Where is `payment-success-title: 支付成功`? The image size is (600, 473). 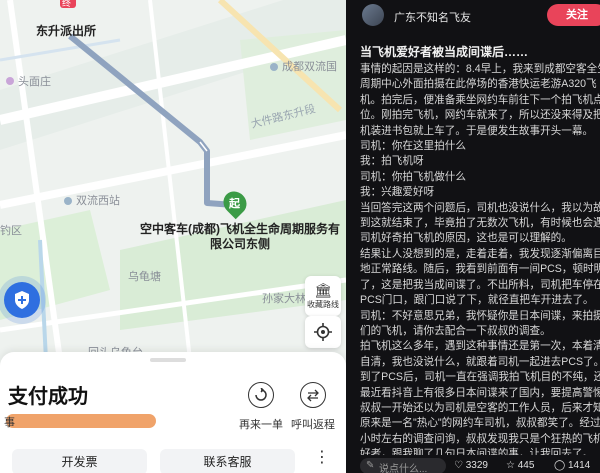
payment-success-title: 支付成功 is located at coordinates (48, 397).